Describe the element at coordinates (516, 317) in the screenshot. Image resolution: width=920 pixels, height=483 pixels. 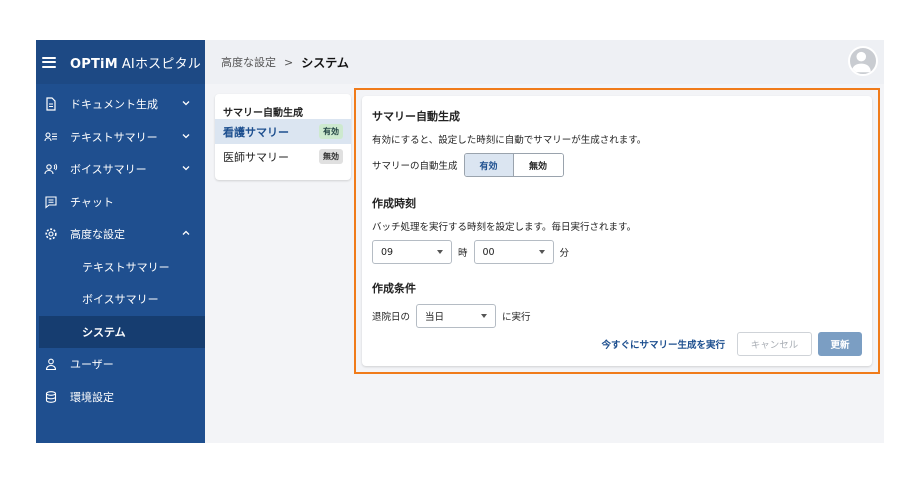
I see `condition-suffix: に実行` at that location.